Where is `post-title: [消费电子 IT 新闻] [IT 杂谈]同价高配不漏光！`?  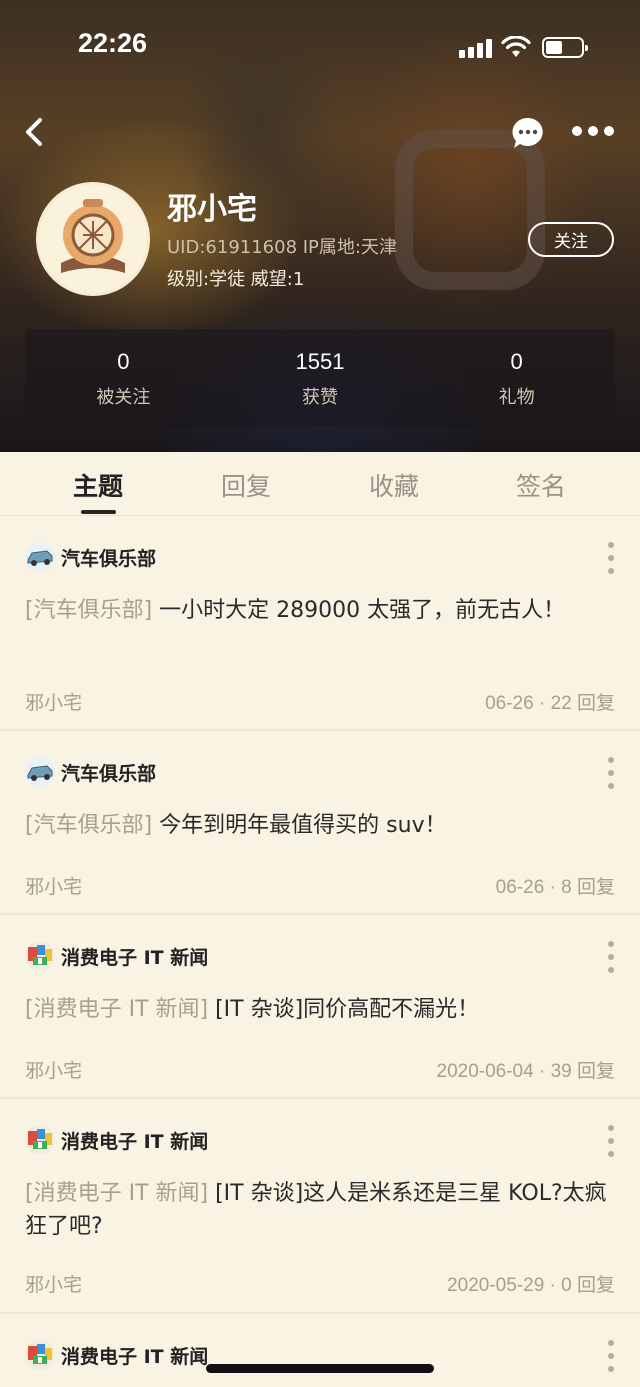
post-title: [消费电子 IT 新闻] [IT 杂谈]同价高配不漏光！ is located at coordinates (320, 1009).